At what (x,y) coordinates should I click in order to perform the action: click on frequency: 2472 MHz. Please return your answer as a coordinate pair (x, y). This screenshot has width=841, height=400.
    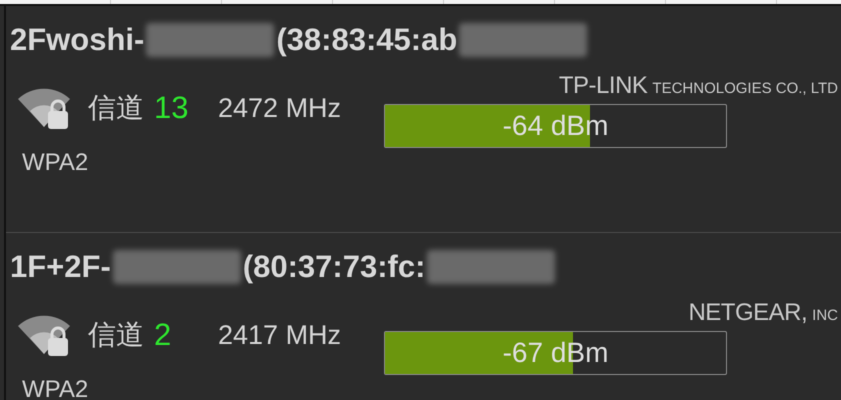
    Looking at the image, I should click on (280, 108).